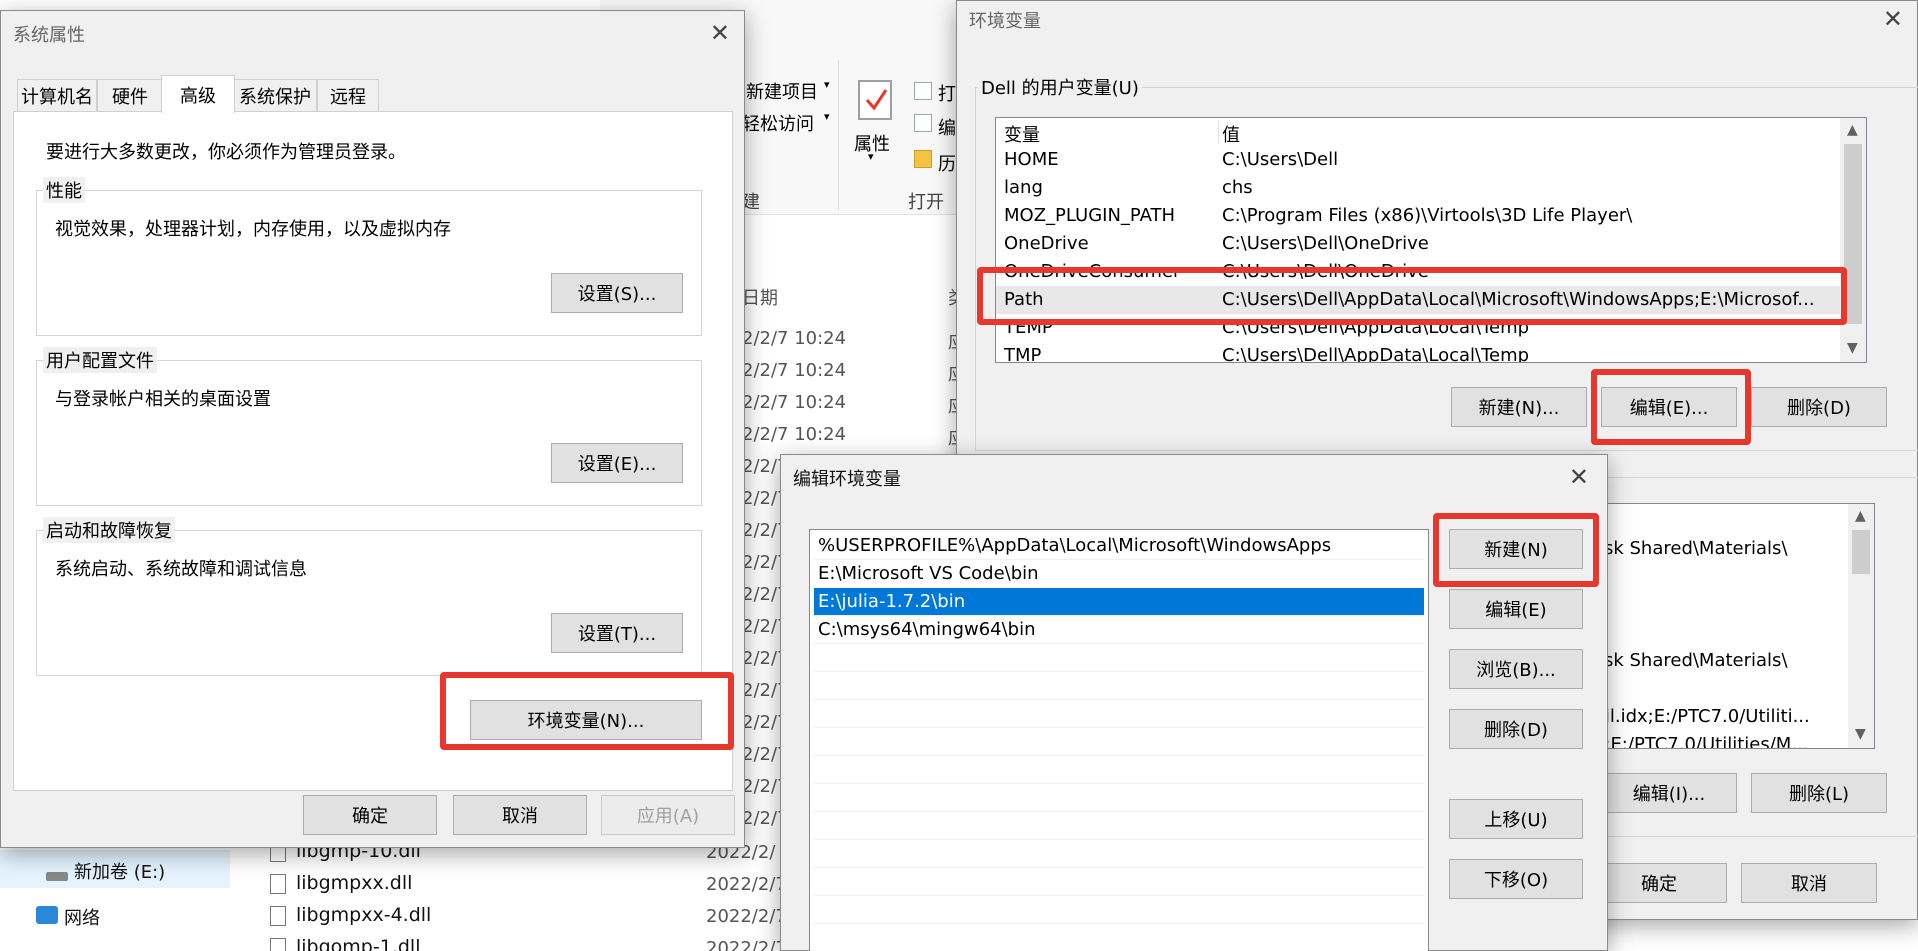  What do you see at coordinates (1119, 602) in the screenshot?
I see `list-item-selected: E:\julia-1.7.2\bin` at bounding box center [1119, 602].